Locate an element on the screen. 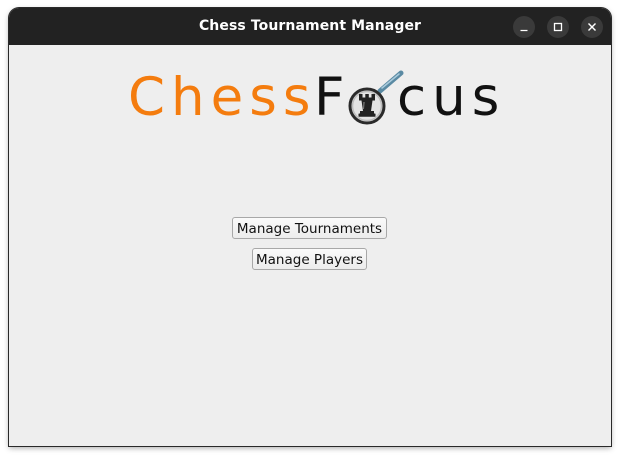 This screenshot has width=620, height=455. minimize-button is located at coordinates (524, 27).